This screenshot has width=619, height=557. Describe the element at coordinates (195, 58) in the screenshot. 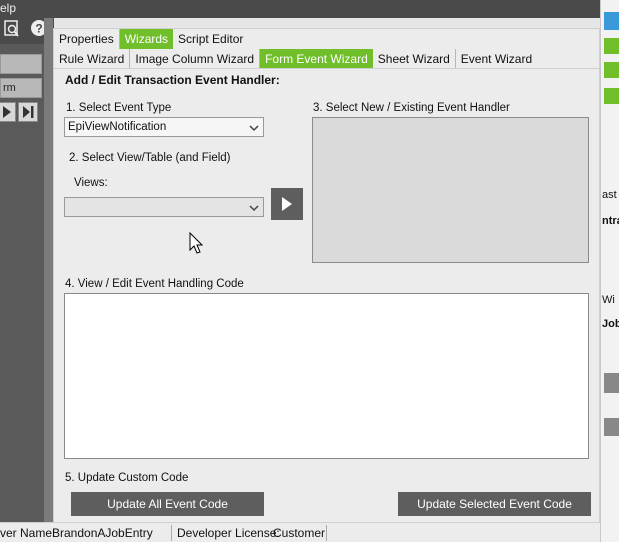

I see `tab-image-column-wizard: Image Column Wizard` at that location.